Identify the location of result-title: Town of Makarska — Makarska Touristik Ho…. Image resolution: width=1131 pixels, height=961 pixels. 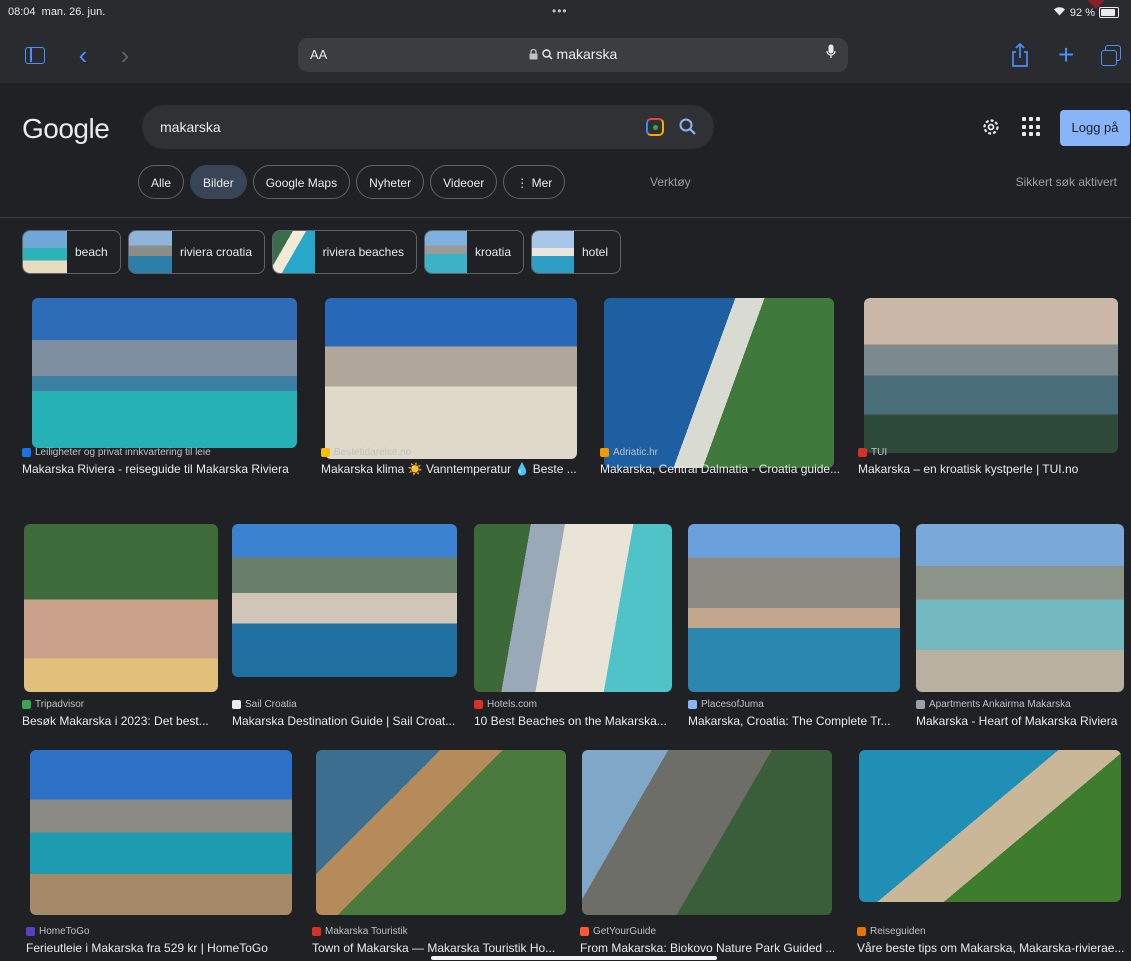
(440, 948).